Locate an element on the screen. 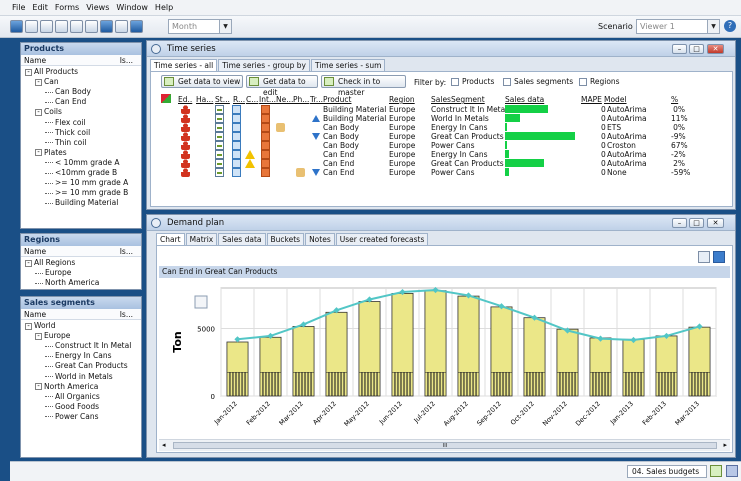 The width and height of the screenshot is (741, 481). tree-item-good-foods: Good Foods is located at coordinates (72, 406).